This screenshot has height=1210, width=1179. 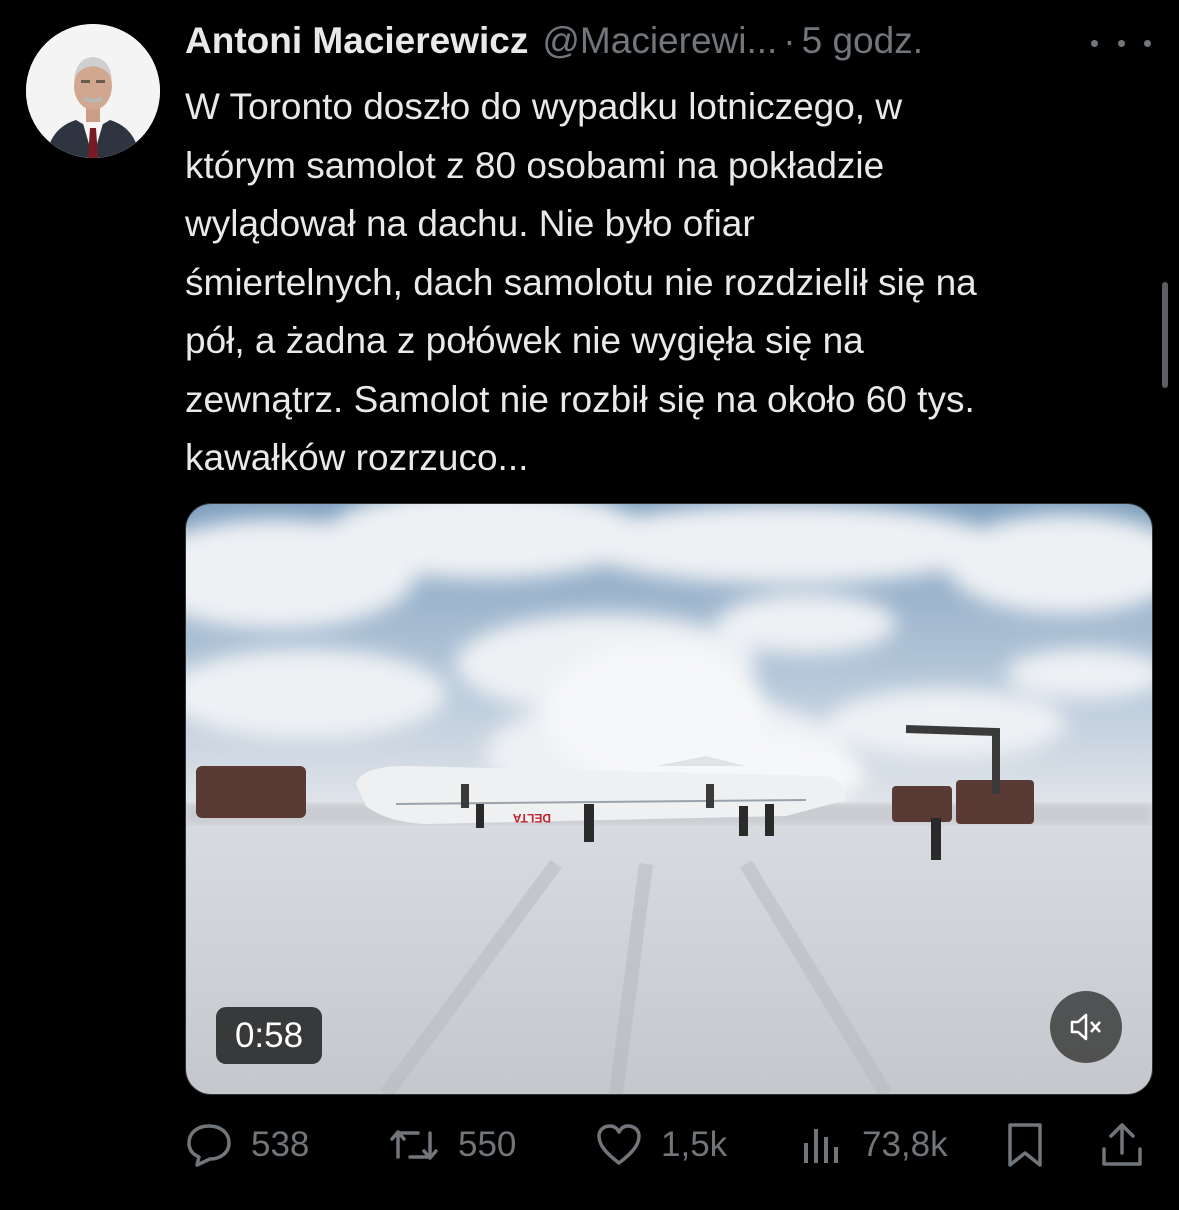 What do you see at coordinates (280, 1144) in the screenshot?
I see `reply-count: 538` at bounding box center [280, 1144].